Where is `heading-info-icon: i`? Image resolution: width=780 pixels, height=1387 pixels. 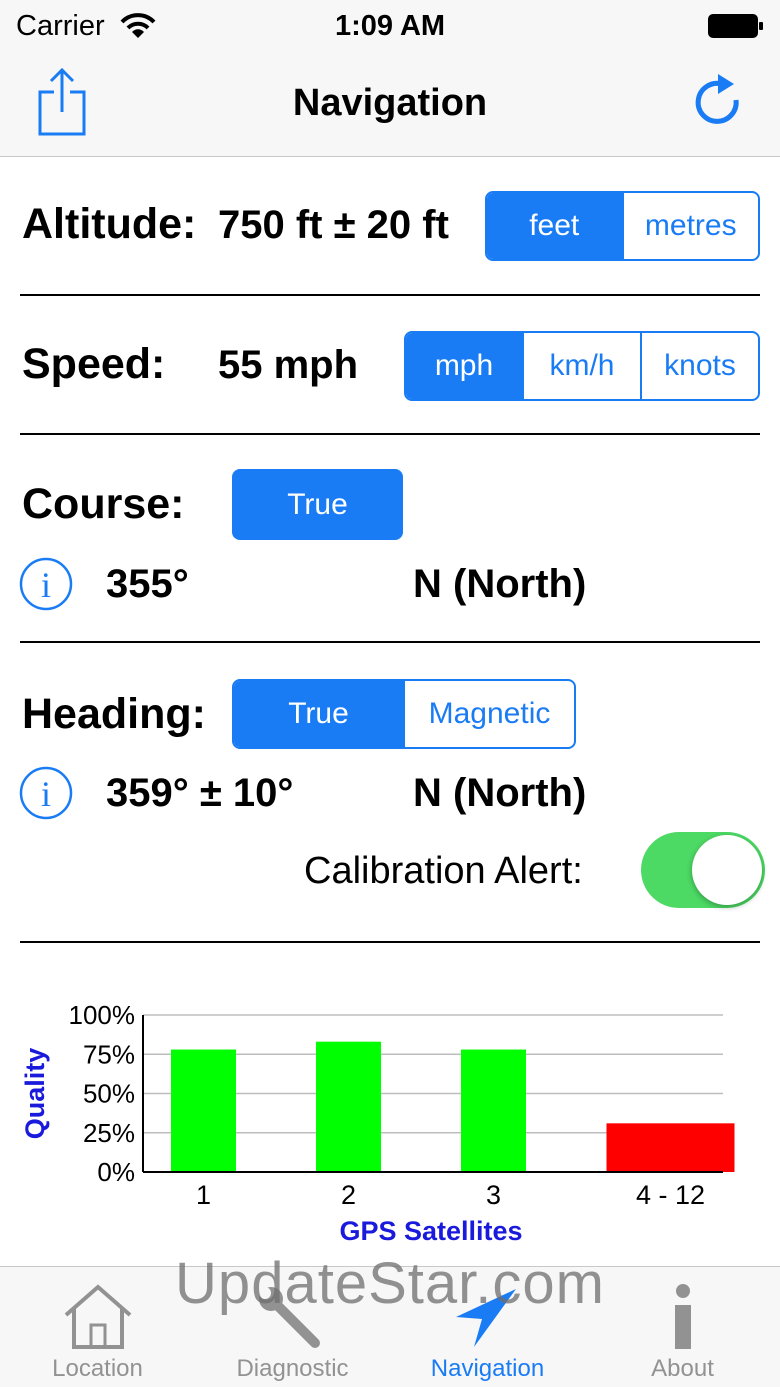
heading-info-icon: i is located at coordinates (46, 793).